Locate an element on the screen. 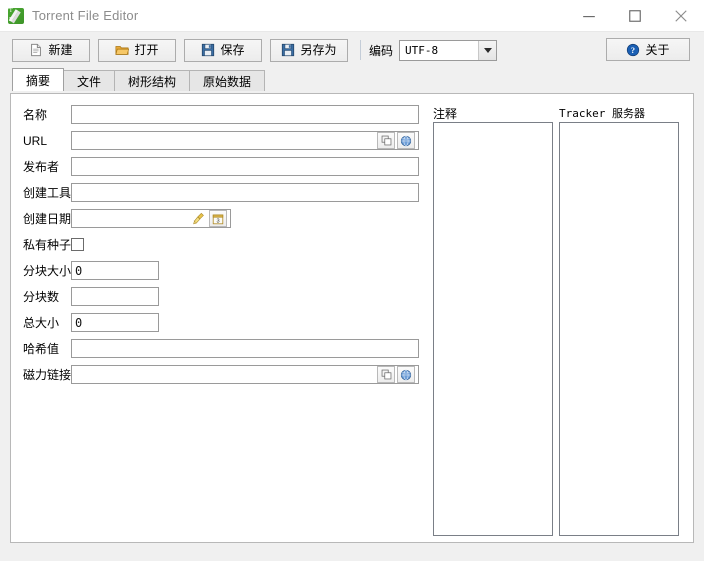 This screenshot has width=704, height=561. open-folder-icon is located at coordinates (122, 50).